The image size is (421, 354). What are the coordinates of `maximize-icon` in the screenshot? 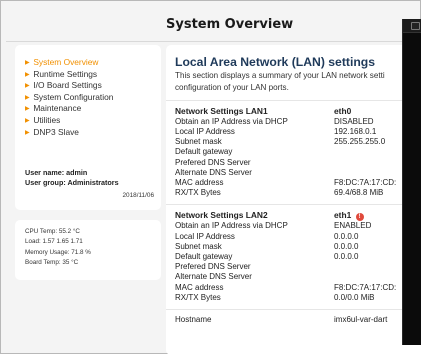 It's located at (415, 26).